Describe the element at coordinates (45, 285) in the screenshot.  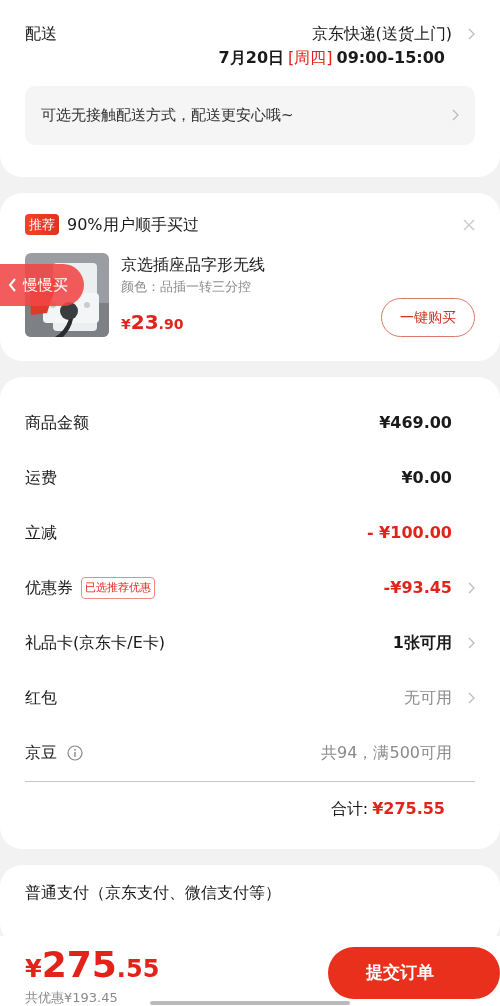
I see `side-tab-label: 慢慢买` at that location.